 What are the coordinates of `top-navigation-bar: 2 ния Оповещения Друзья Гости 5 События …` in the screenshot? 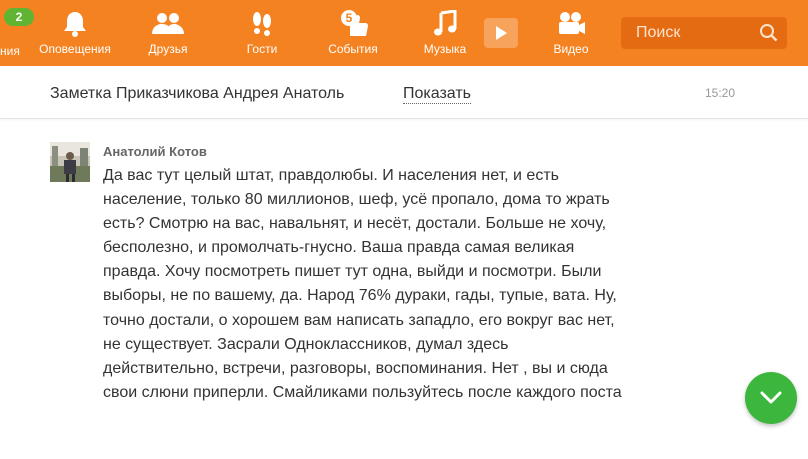 It's located at (404, 33).